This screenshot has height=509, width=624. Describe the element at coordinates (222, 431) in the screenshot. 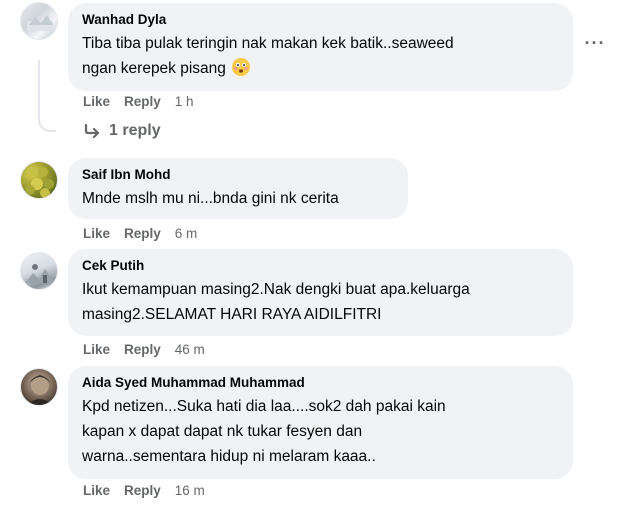

I see `comment-text-line: kapan x dapat dapat nk tukar fesyen dan` at that location.